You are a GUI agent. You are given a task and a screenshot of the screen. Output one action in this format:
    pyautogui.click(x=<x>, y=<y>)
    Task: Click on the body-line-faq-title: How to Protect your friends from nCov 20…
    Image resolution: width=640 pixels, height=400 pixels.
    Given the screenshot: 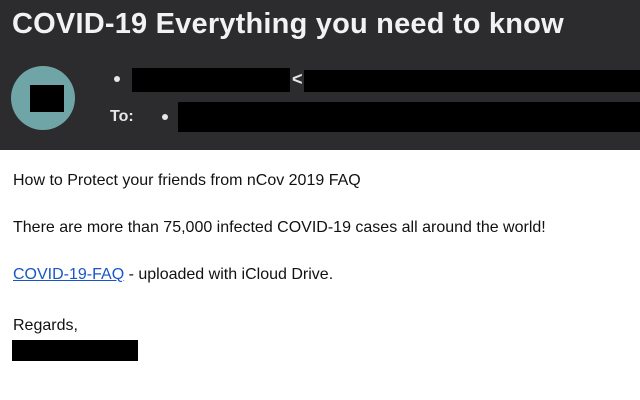 What is the action you would take?
    pyautogui.click(x=187, y=180)
    